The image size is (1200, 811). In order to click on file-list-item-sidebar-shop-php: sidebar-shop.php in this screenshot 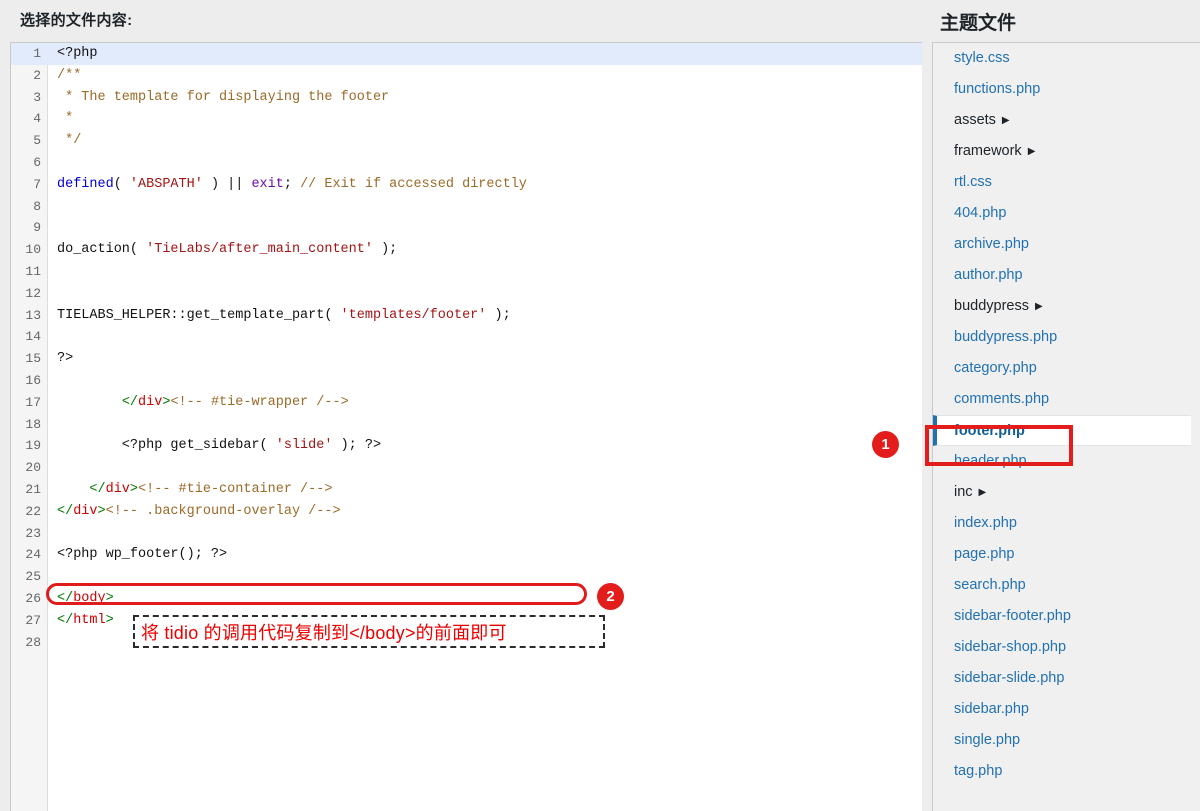, I will do `click(1066, 647)`.